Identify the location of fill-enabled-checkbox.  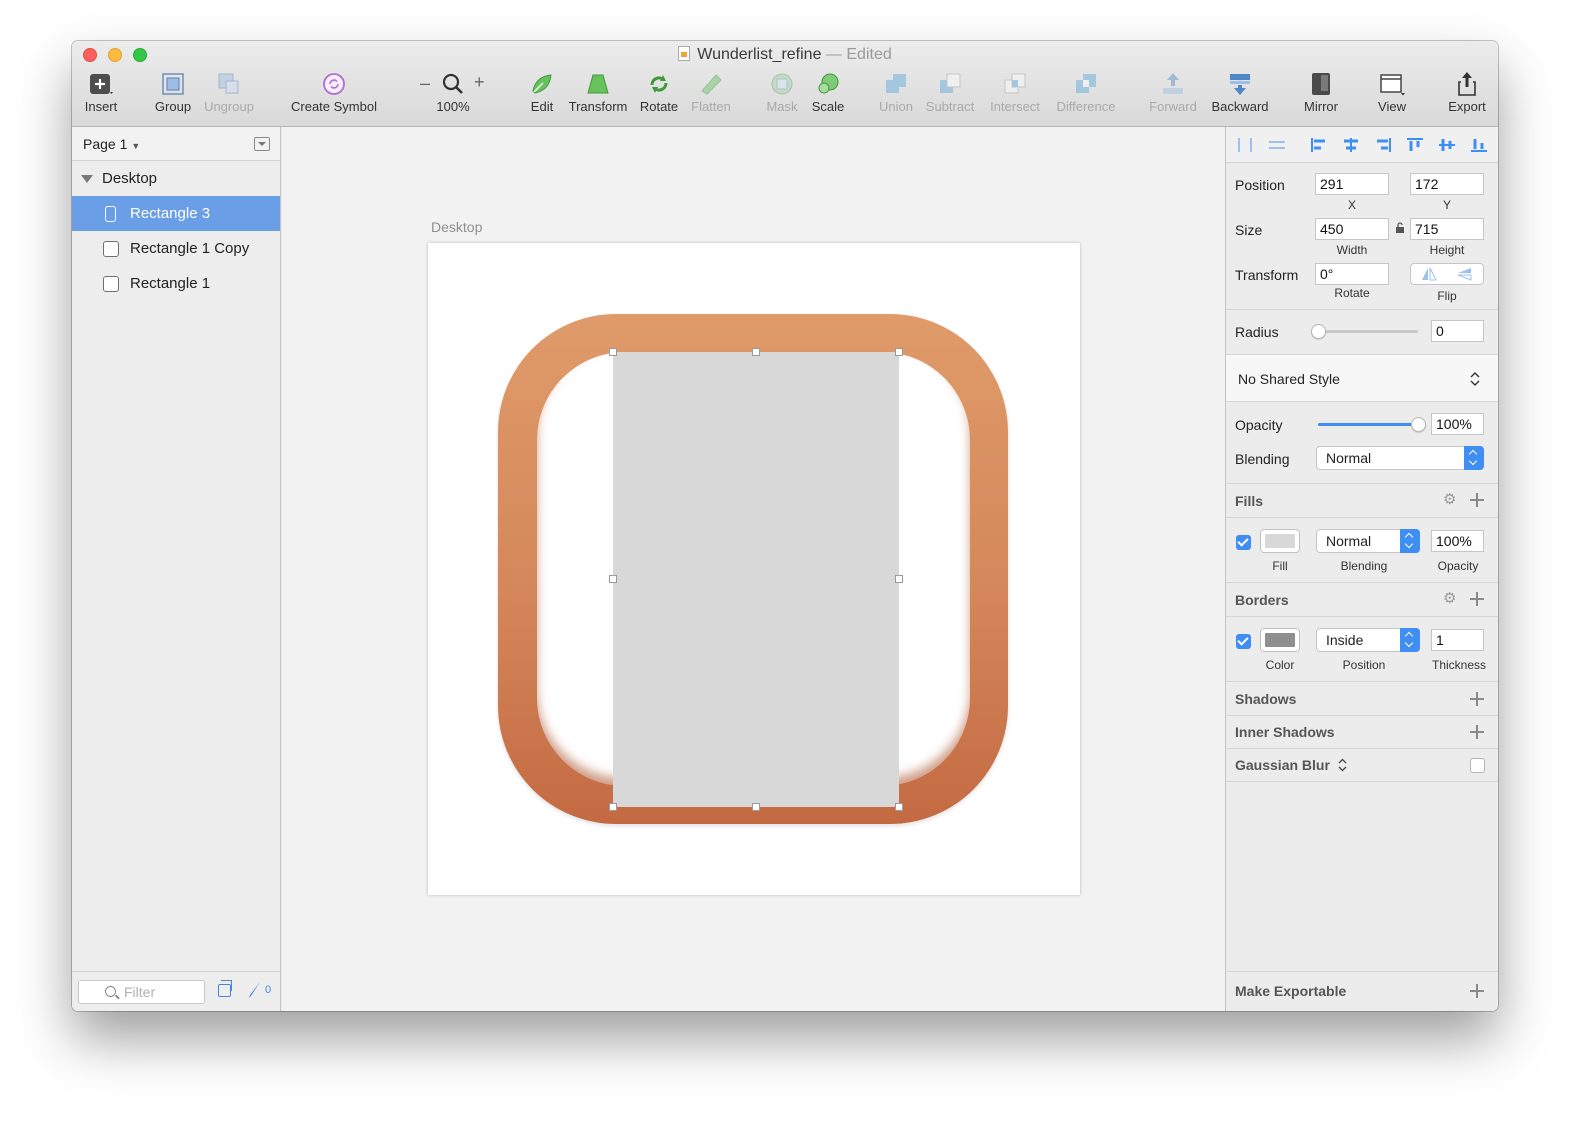
(1243, 542).